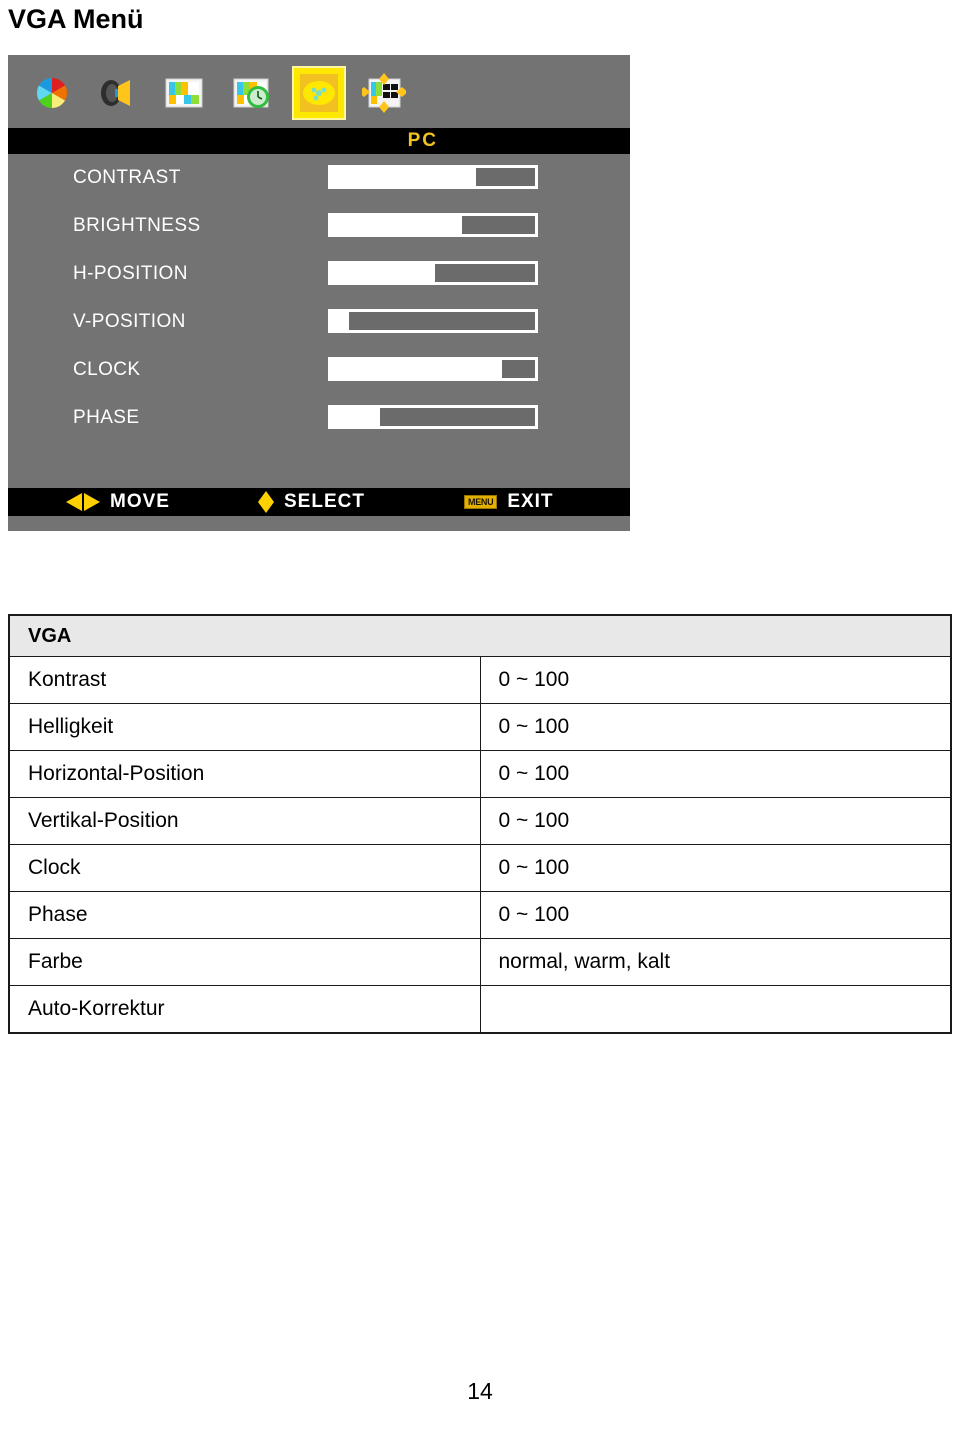 The width and height of the screenshot is (960, 1429). Describe the element at coordinates (127, 177) in the screenshot. I see `osd-label-contrast: CONTRAST` at that location.